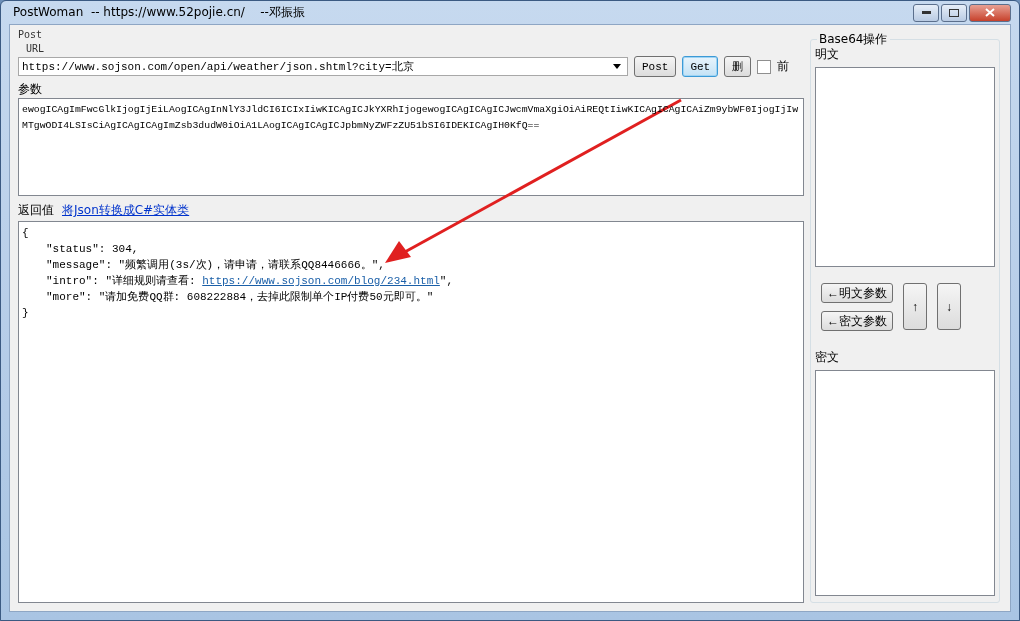 Image resolution: width=1020 pixels, height=621 pixels. What do you see at coordinates (159, 12) in the screenshot?
I see `window-title: PostWoman -- https://www.52pojie.cn/ --邓振振` at bounding box center [159, 12].